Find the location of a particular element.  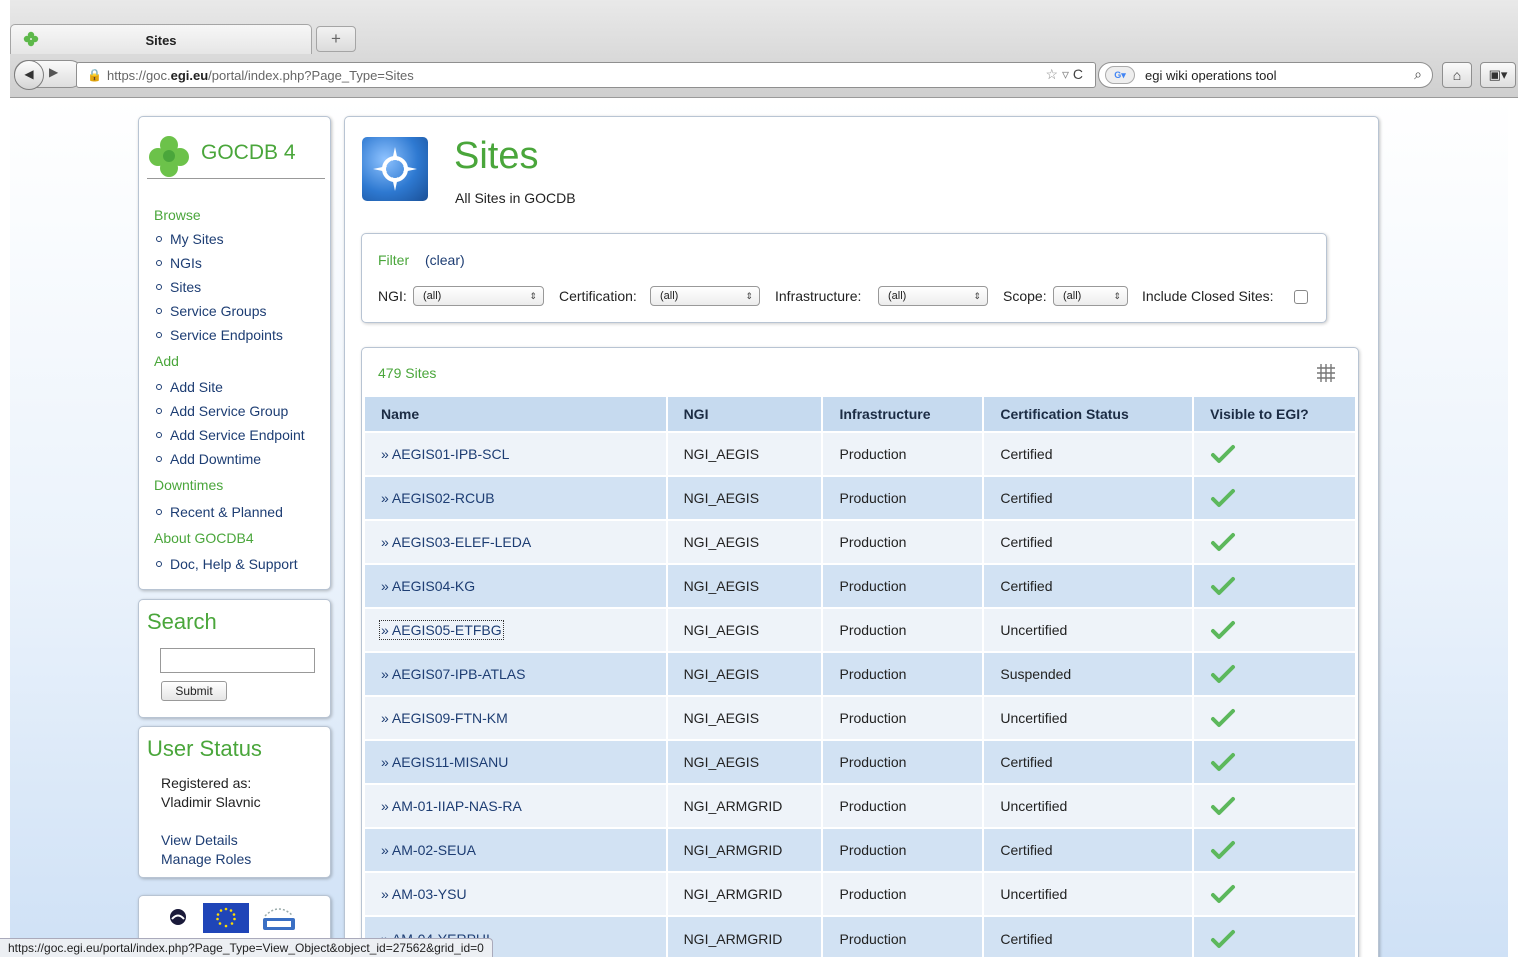

certification-filter-select: (all) ⇕ is located at coordinates (705, 296).